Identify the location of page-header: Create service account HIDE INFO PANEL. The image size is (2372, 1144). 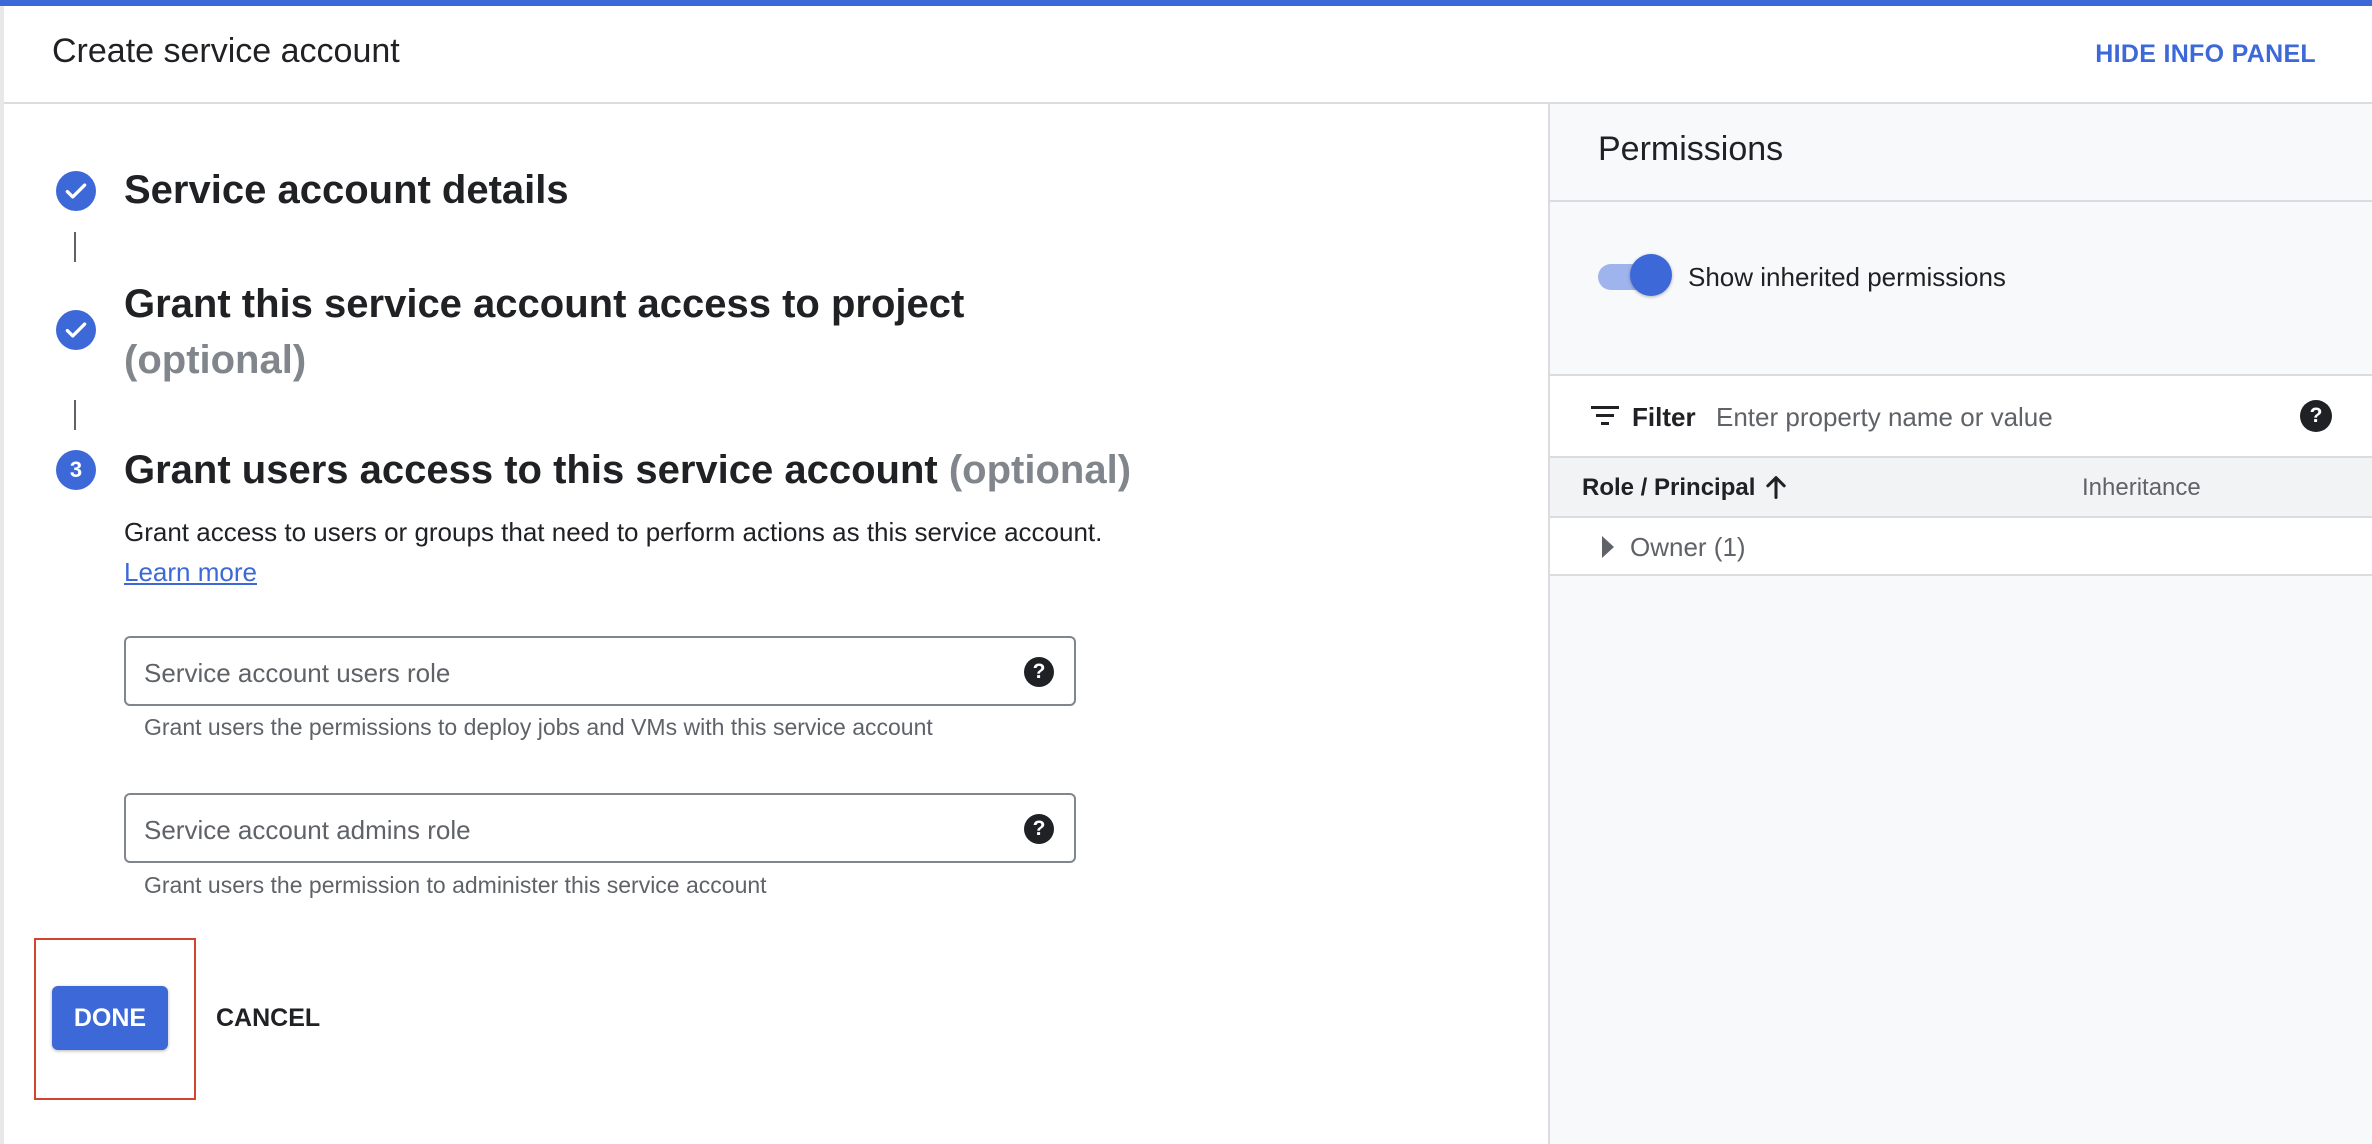
(1188, 55).